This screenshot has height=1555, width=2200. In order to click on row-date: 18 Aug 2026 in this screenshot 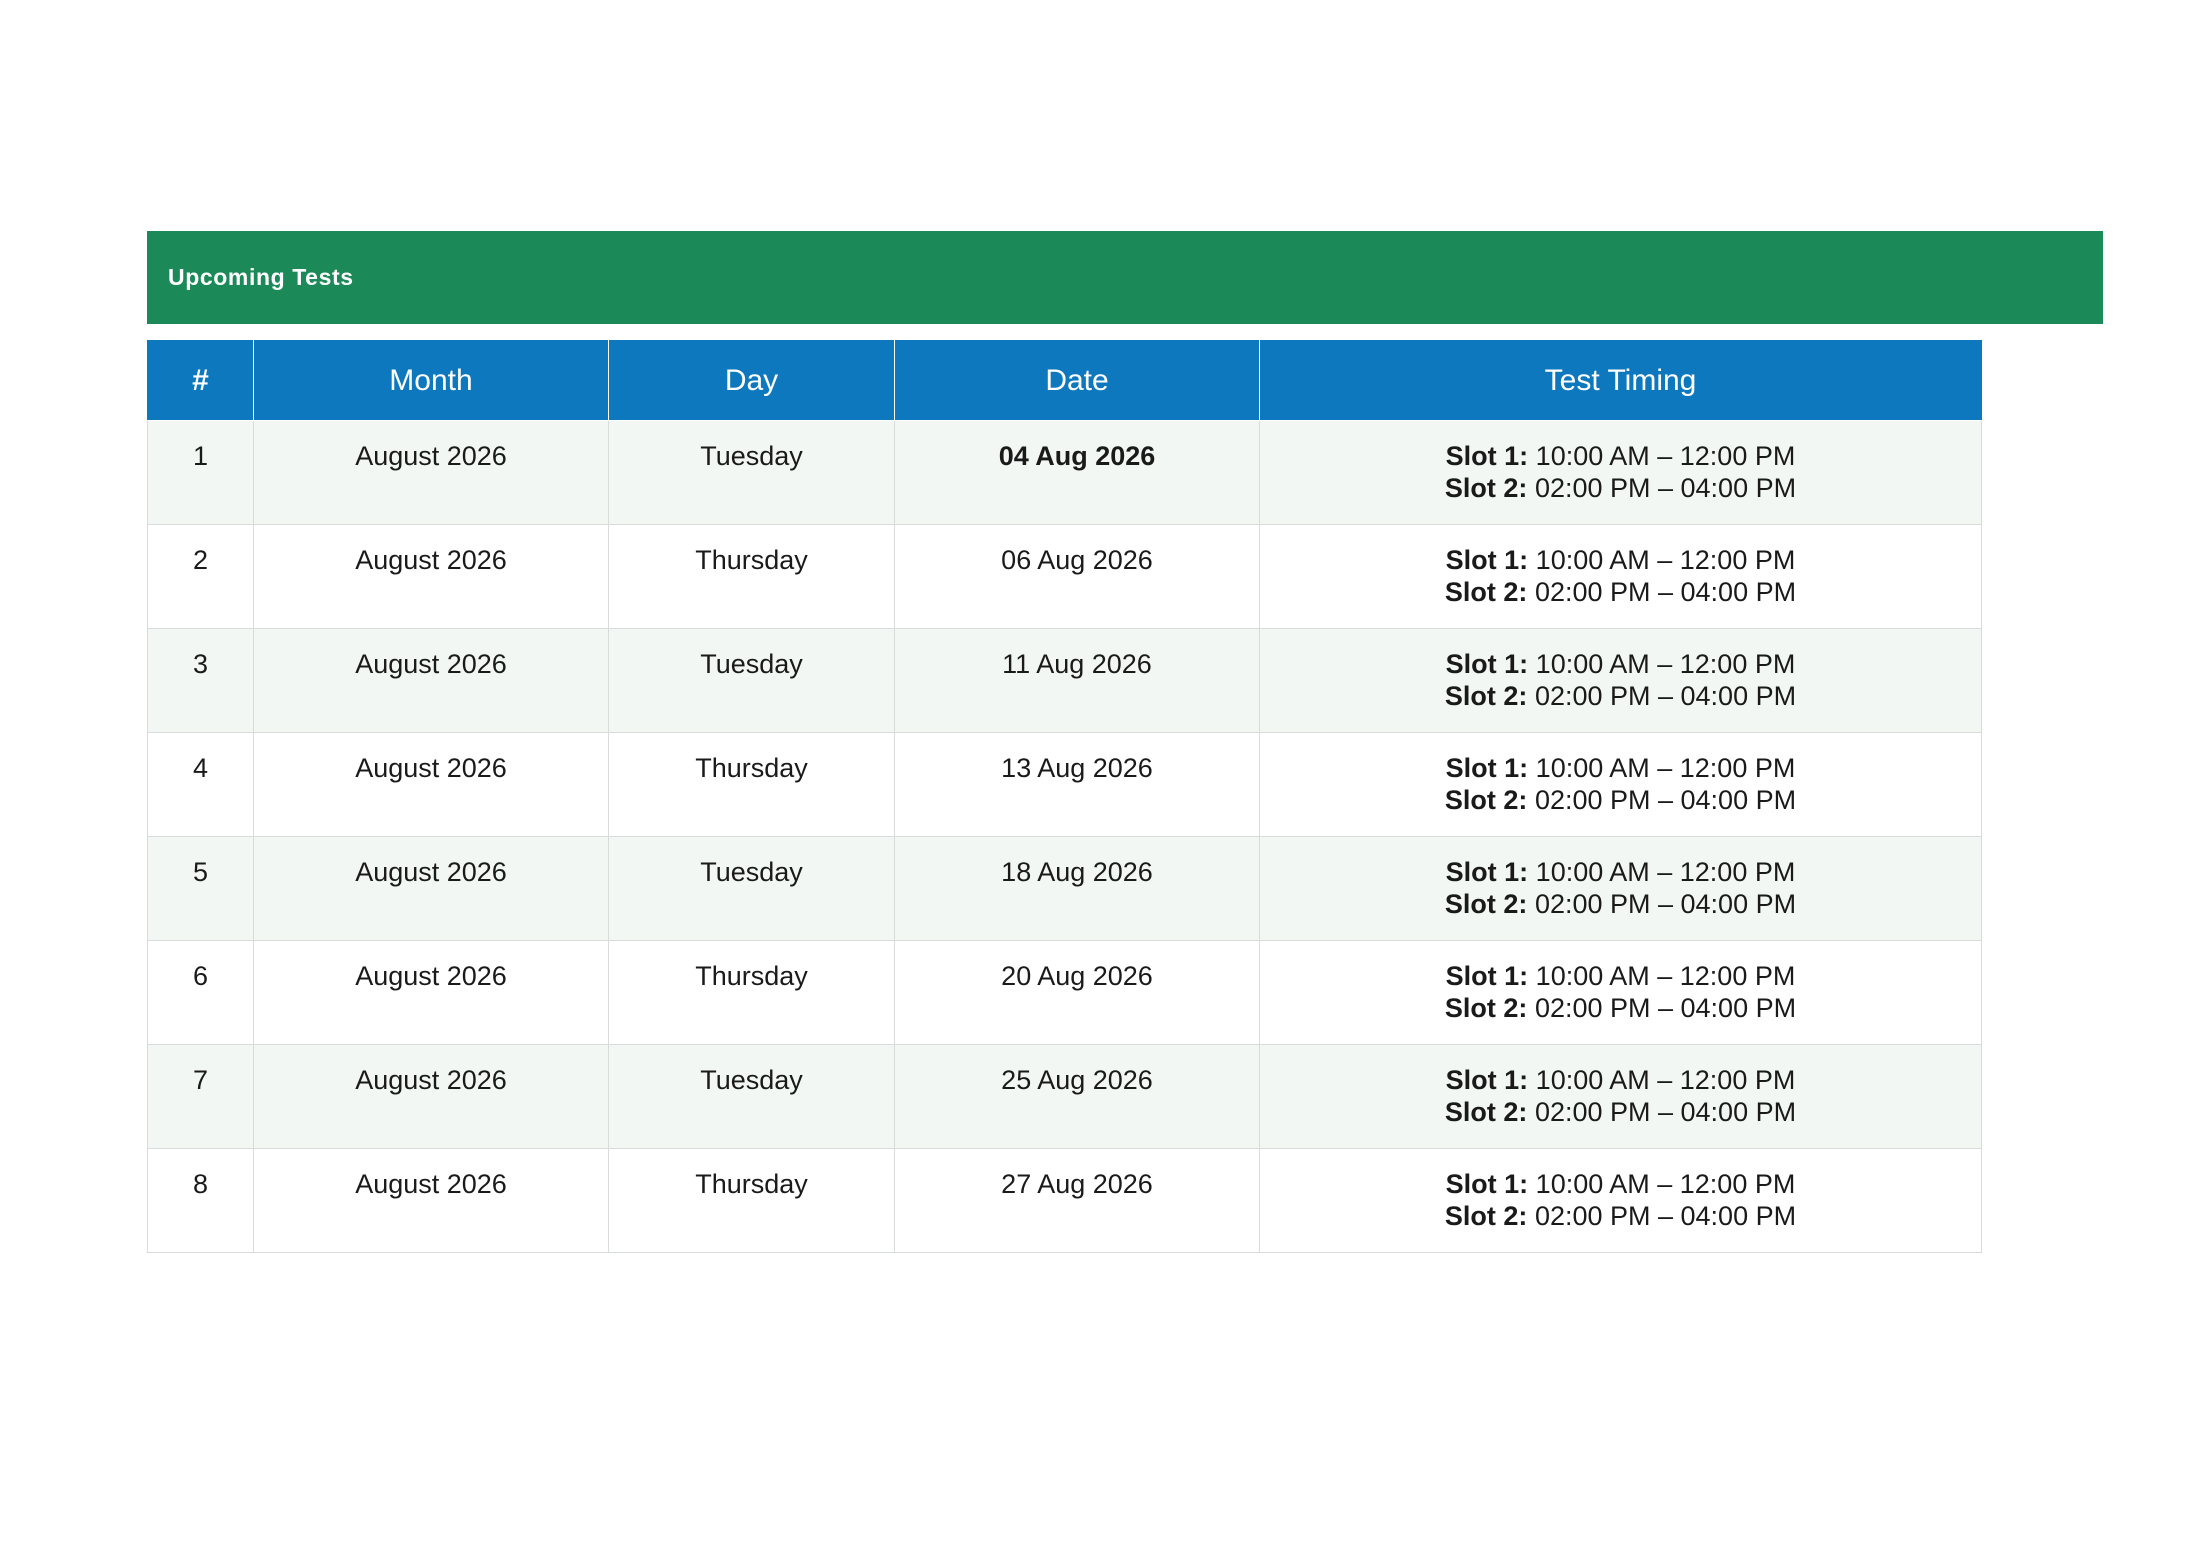, I will do `click(1077, 872)`.